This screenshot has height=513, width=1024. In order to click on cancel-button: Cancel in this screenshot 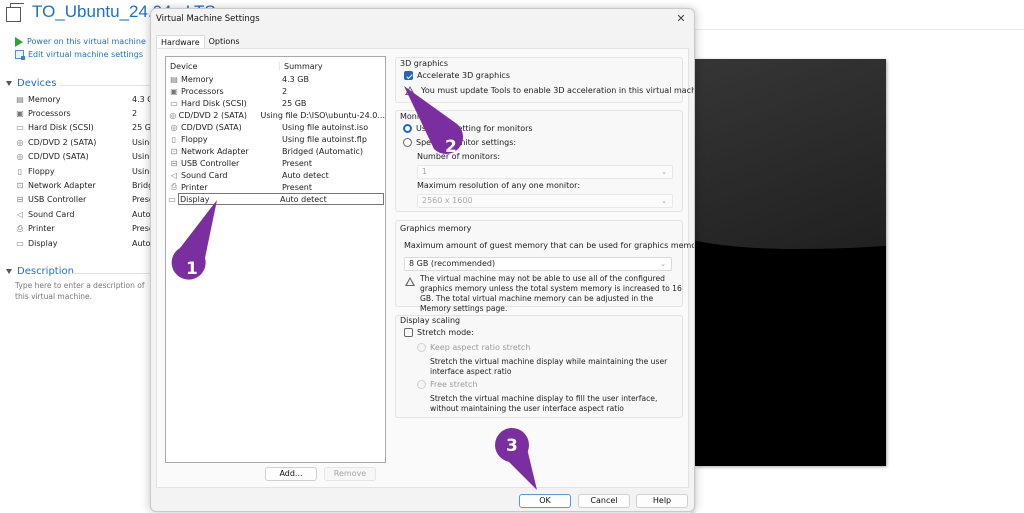, I will do `click(604, 501)`.